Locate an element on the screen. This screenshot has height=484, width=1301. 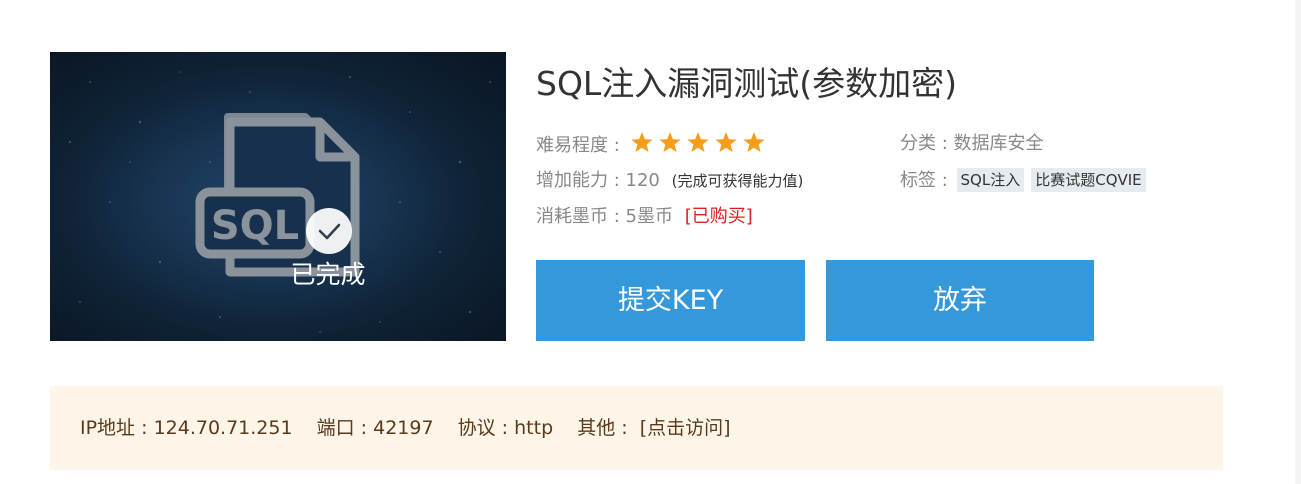
cover-sql-text: SQL is located at coordinates (255, 226).